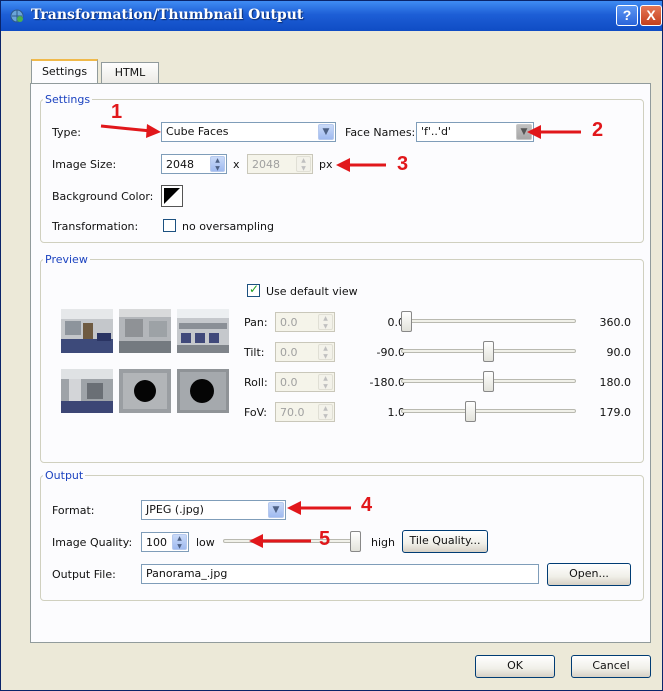  Describe the element at coordinates (488, 381) in the screenshot. I see `roll-slider-thumb` at that location.